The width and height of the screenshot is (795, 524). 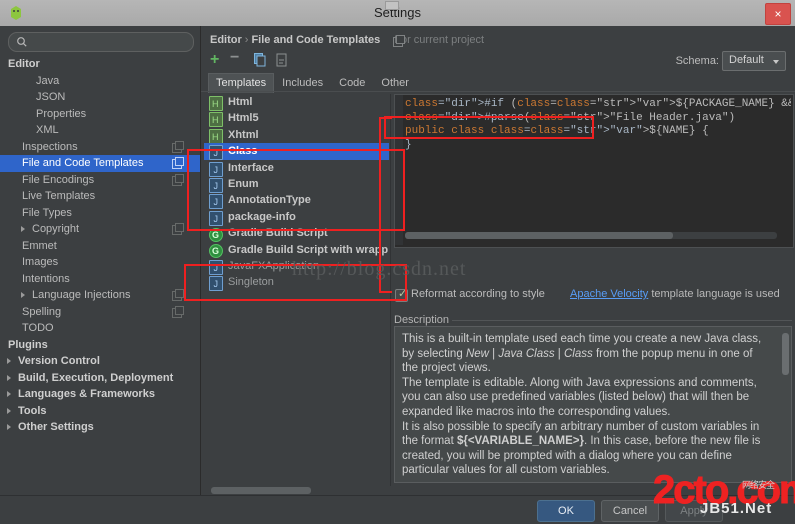 What do you see at coordinates (100, 81) in the screenshot?
I see `sidebar-item-java: Java` at bounding box center [100, 81].